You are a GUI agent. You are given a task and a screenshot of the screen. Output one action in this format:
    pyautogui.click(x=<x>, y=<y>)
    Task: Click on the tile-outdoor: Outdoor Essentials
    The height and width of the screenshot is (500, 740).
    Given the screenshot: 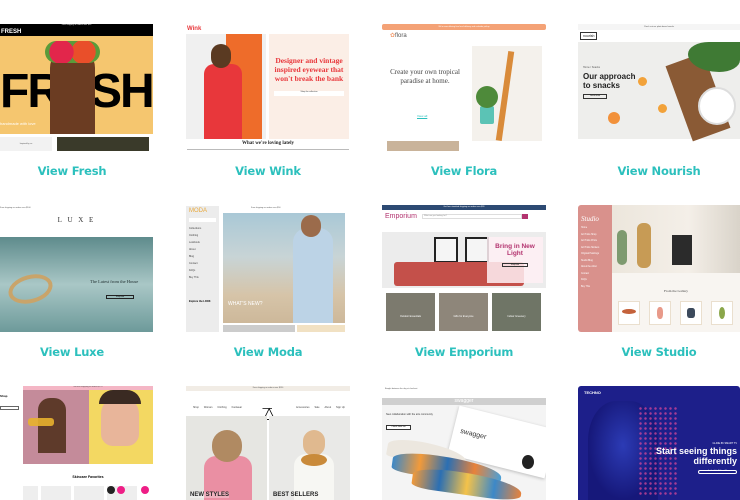 What is the action you would take?
    pyautogui.click(x=410, y=312)
    